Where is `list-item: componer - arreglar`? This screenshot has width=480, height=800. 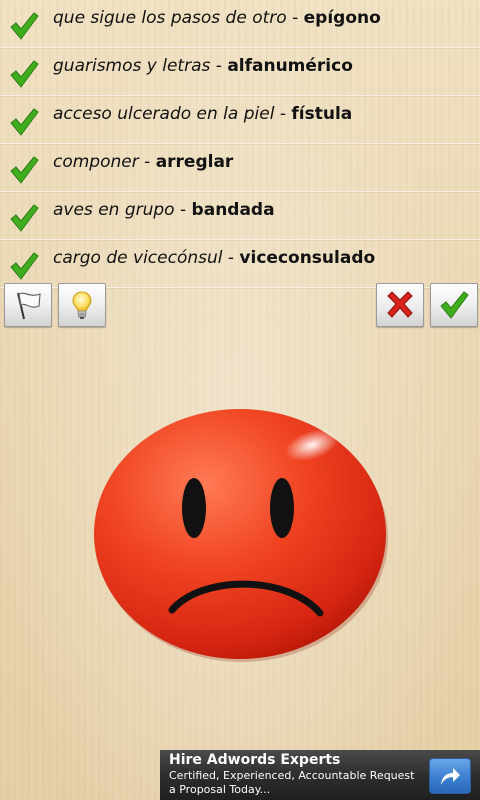
list-item: componer - arreglar is located at coordinates (240, 168).